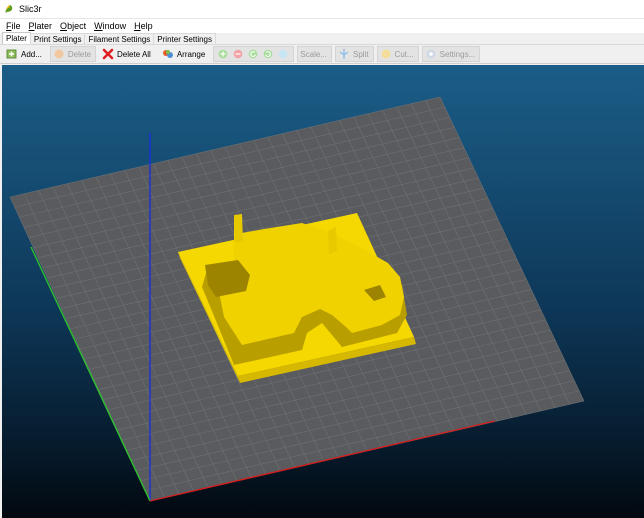  Describe the element at coordinates (57, 38) in the screenshot. I see `tab-print-settings: Print Settings` at that location.